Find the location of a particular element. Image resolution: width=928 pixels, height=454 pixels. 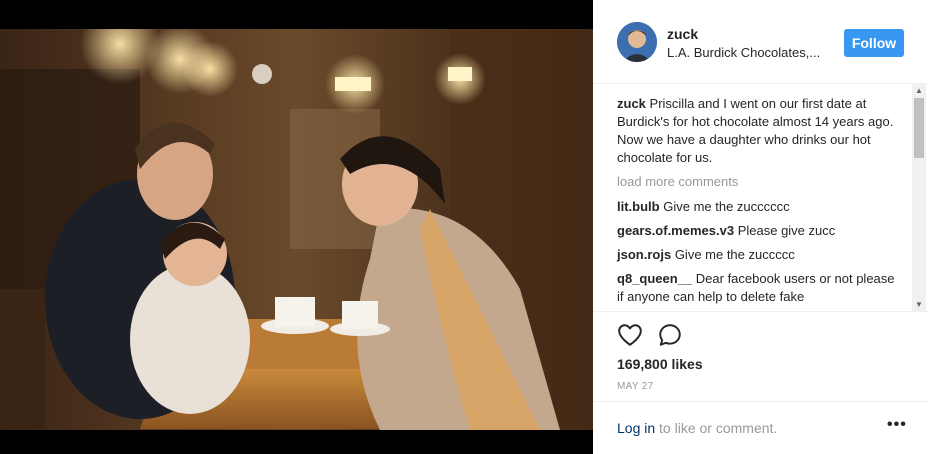

scroll-up-arrow-icon: ▲ is located at coordinates (919, 91).